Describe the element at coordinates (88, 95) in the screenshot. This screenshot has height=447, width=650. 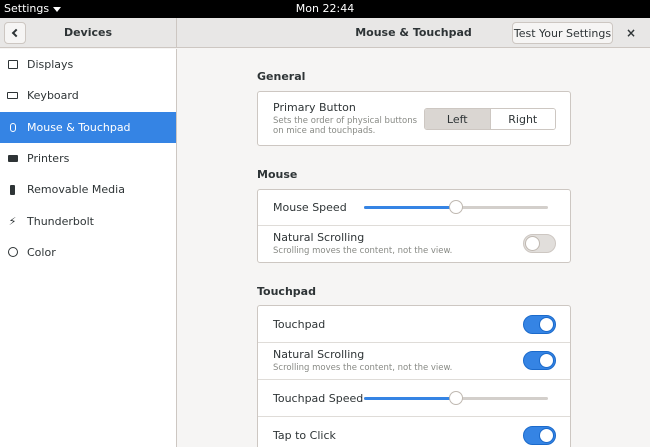
I see `sidebar-item-keyboard: Keyboard` at that location.